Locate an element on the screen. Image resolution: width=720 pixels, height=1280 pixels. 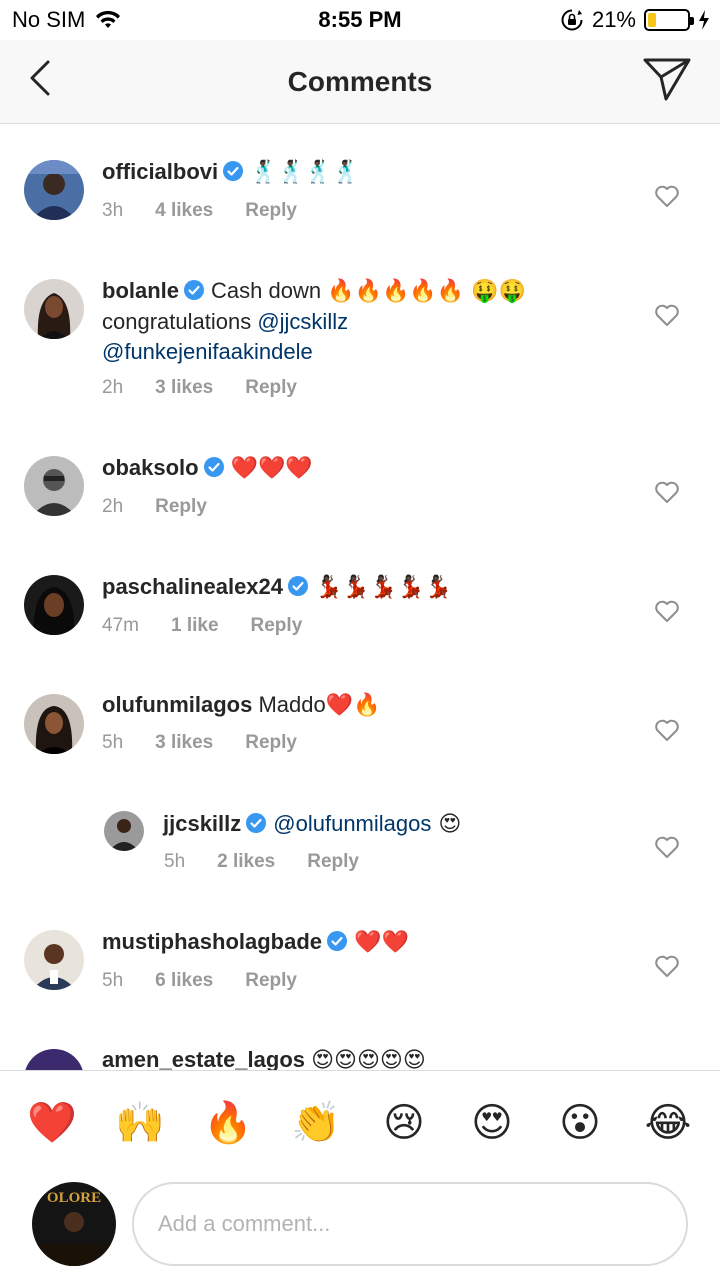
comment-emoji: 😍 is located at coordinates (446, 824).